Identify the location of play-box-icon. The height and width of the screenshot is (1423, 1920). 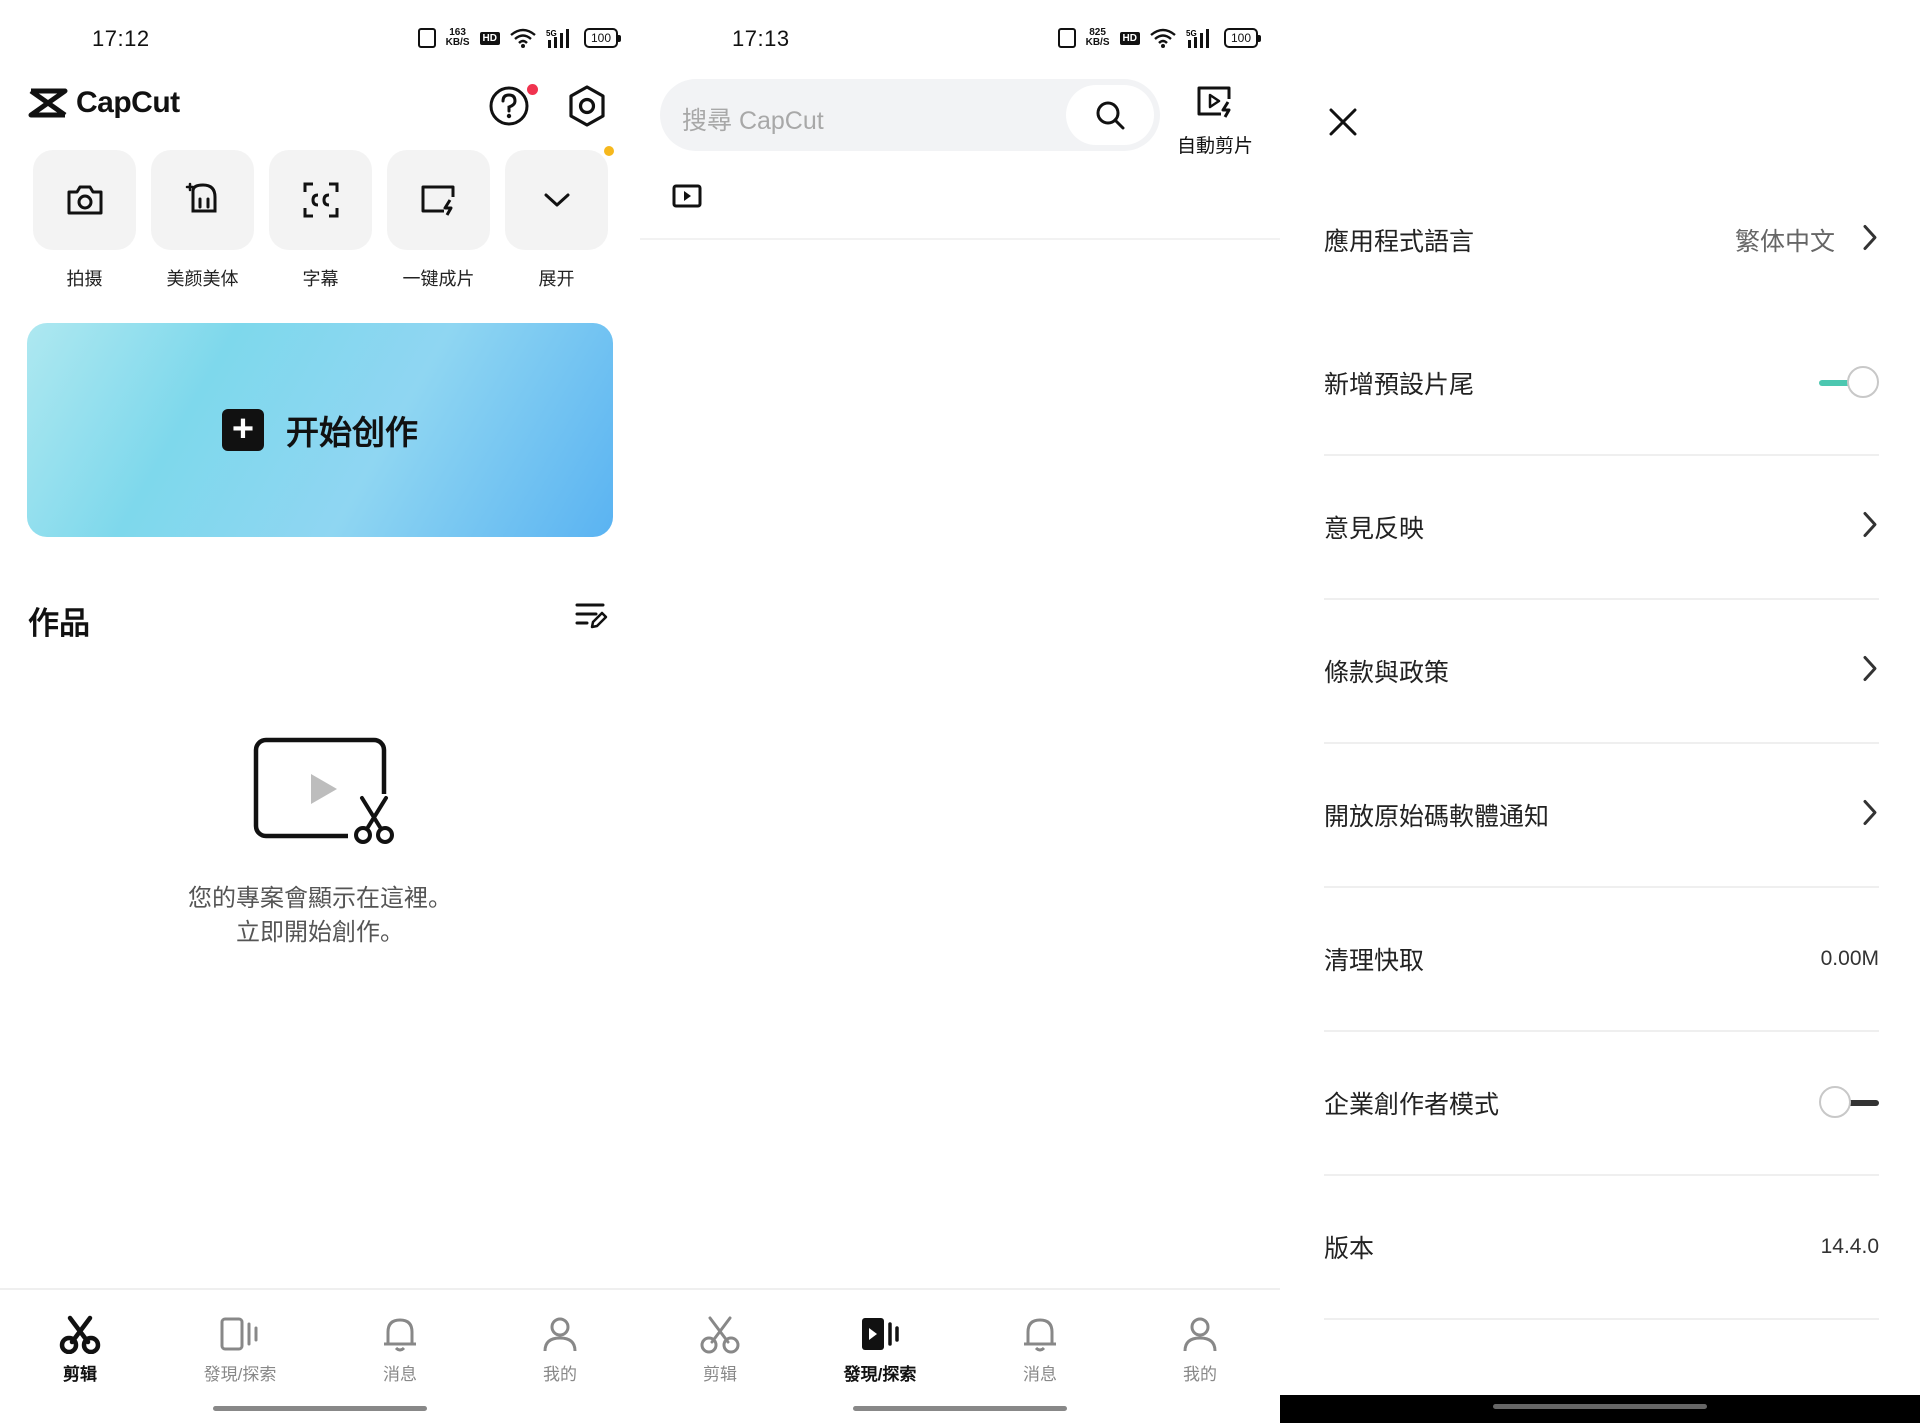
(687, 196).